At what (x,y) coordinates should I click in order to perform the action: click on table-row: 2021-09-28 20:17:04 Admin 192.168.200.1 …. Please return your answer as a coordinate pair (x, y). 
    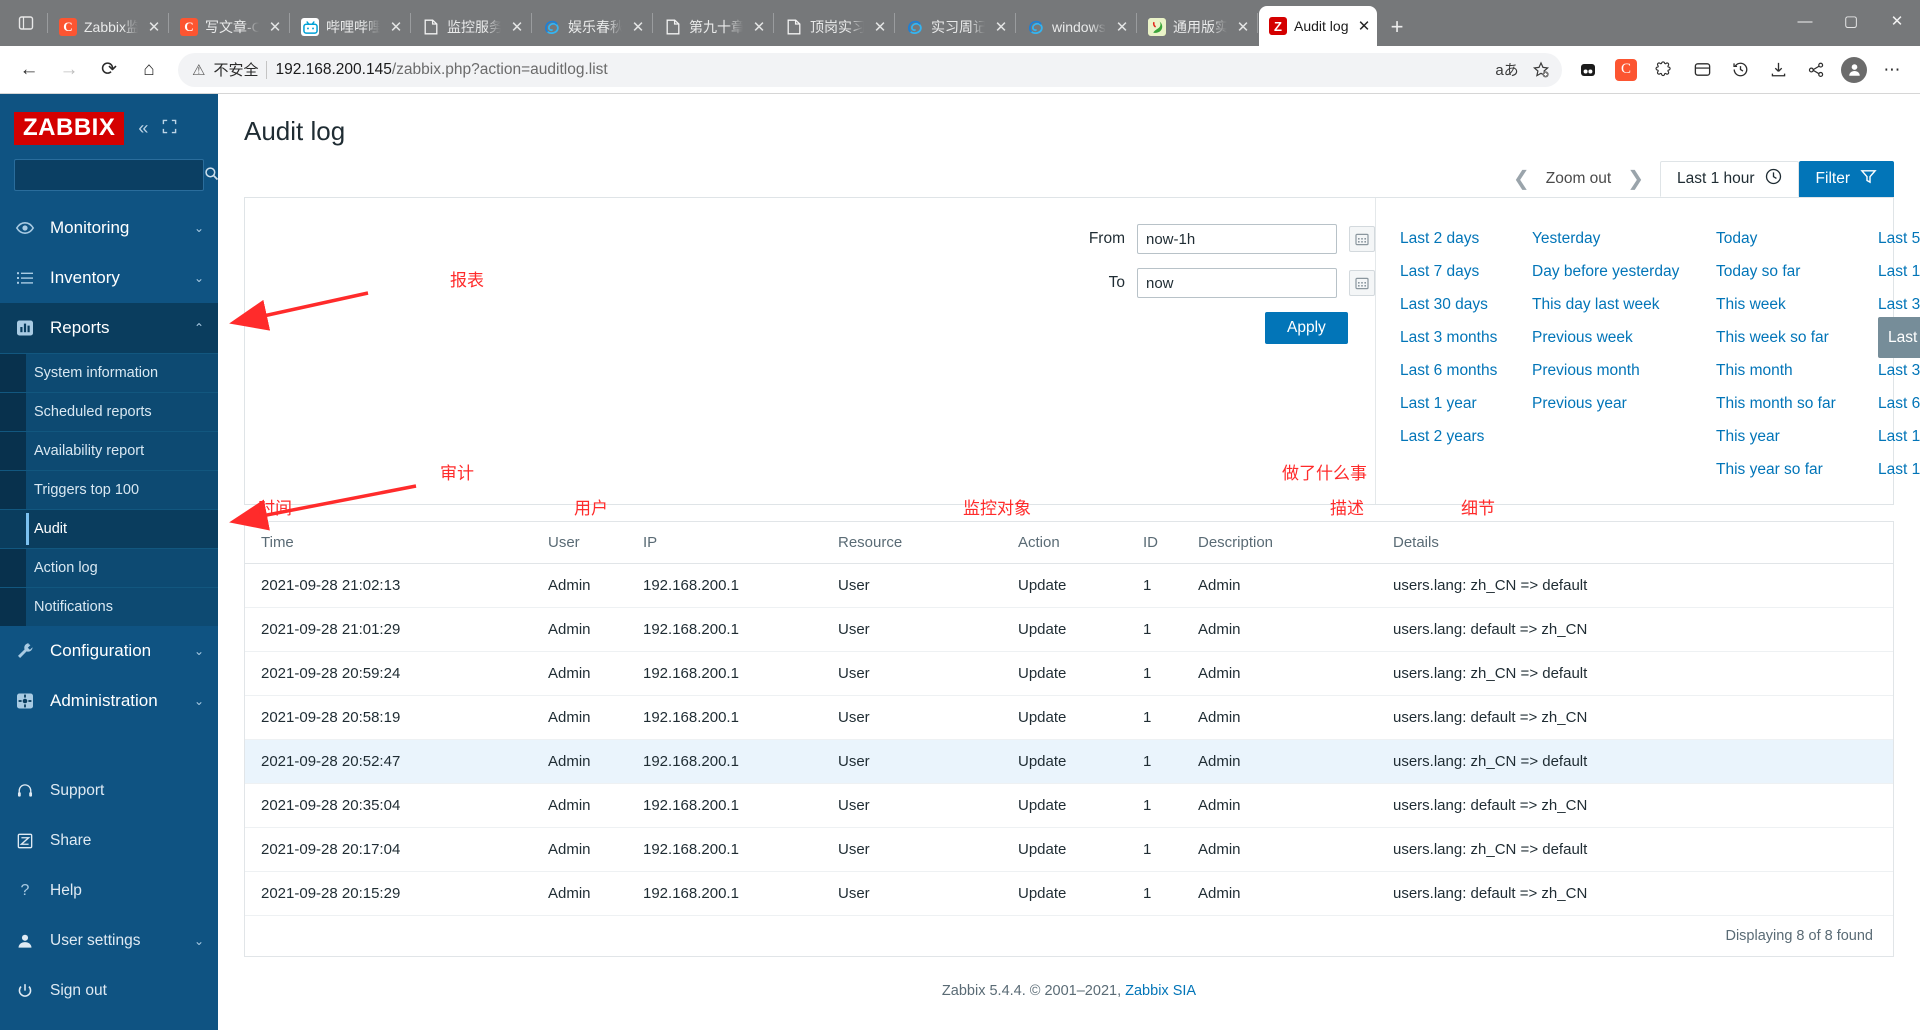
    Looking at the image, I should click on (1069, 849).